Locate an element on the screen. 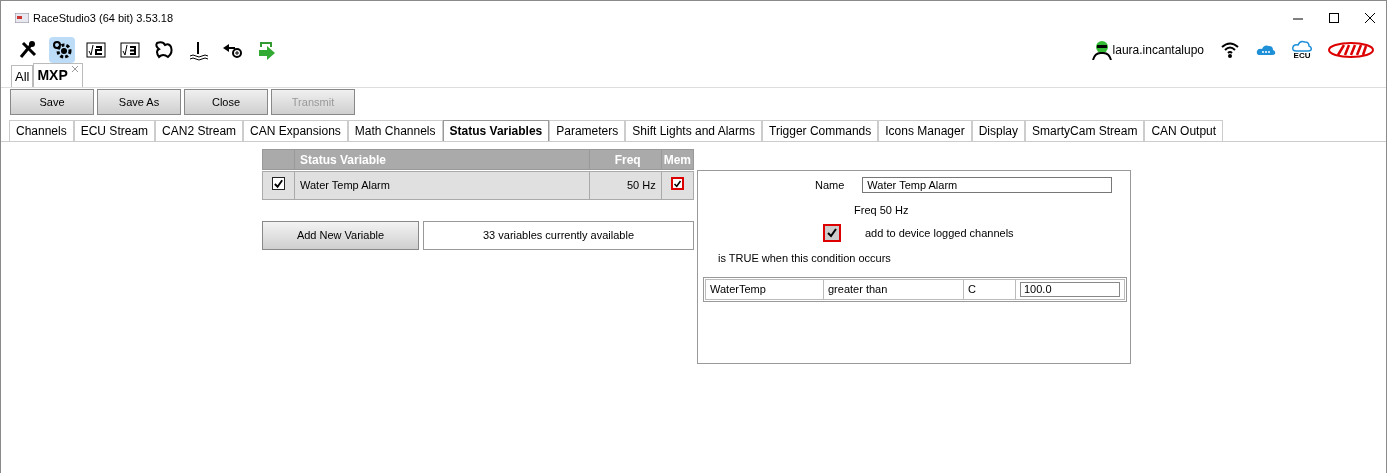  table-cell: WaterTemp is located at coordinates (764, 289).